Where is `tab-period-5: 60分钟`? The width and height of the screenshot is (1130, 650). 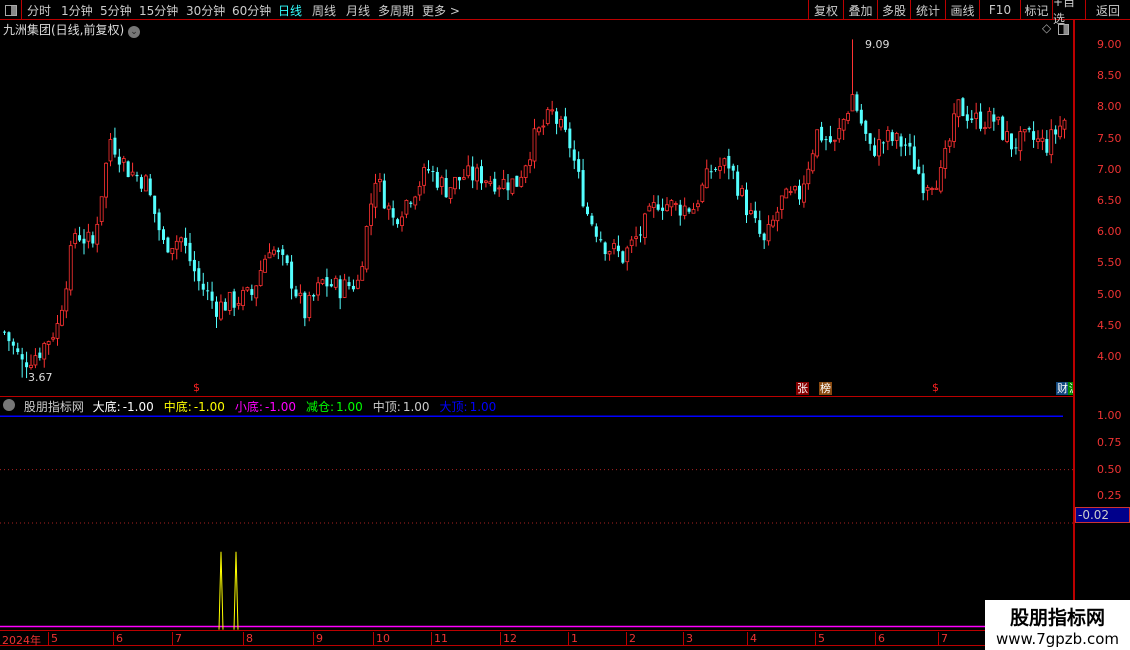
tab-period-5: 60分钟 is located at coordinates (251, 10).